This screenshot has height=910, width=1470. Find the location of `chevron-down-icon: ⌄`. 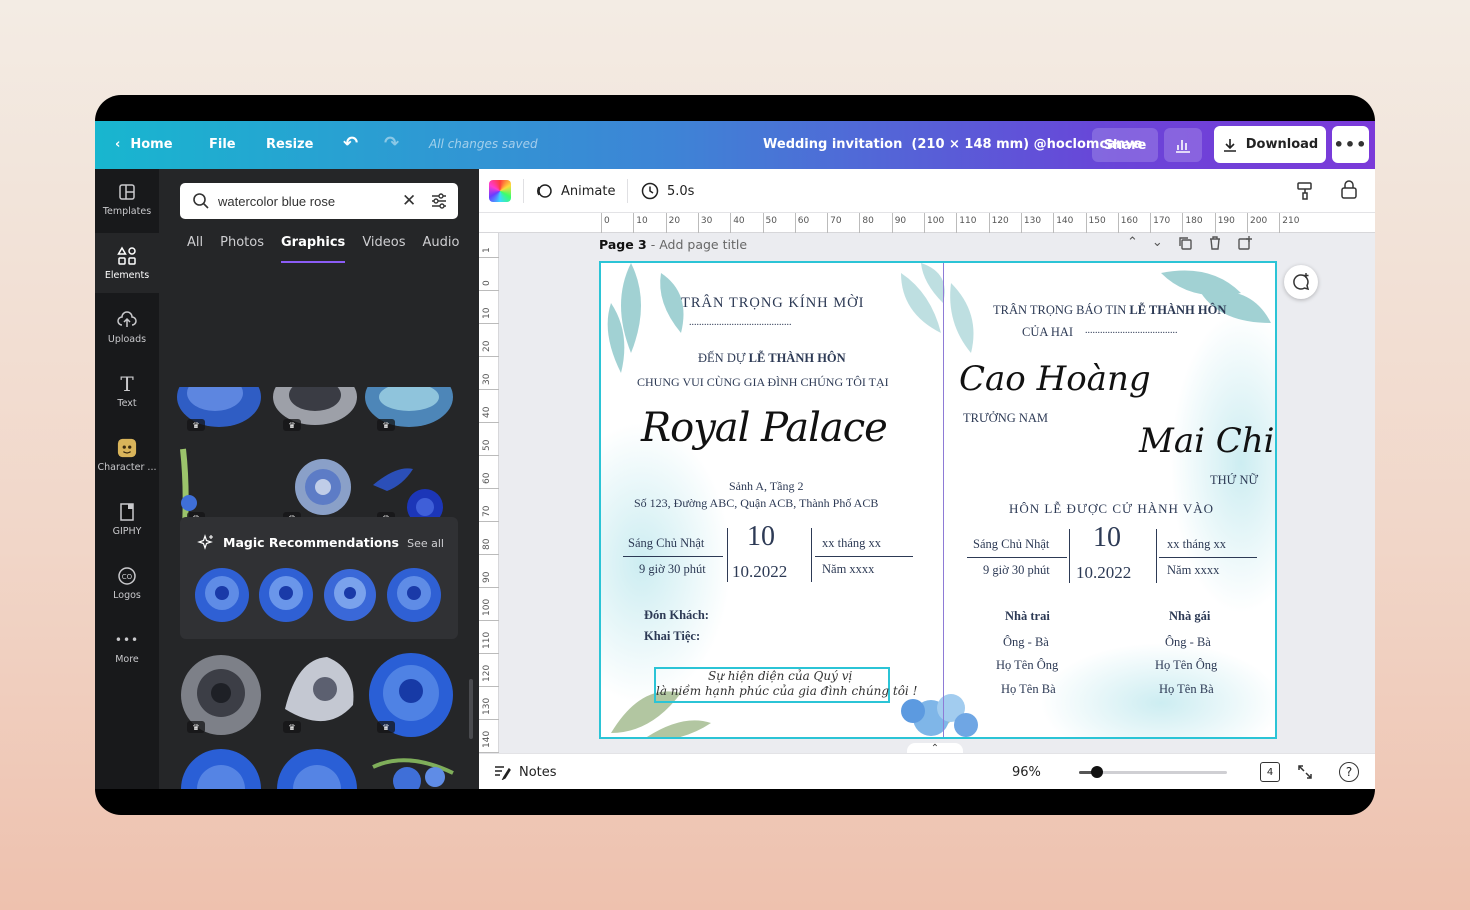

chevron-down-icon: ⌄ is located at coordinates (1157, 243).